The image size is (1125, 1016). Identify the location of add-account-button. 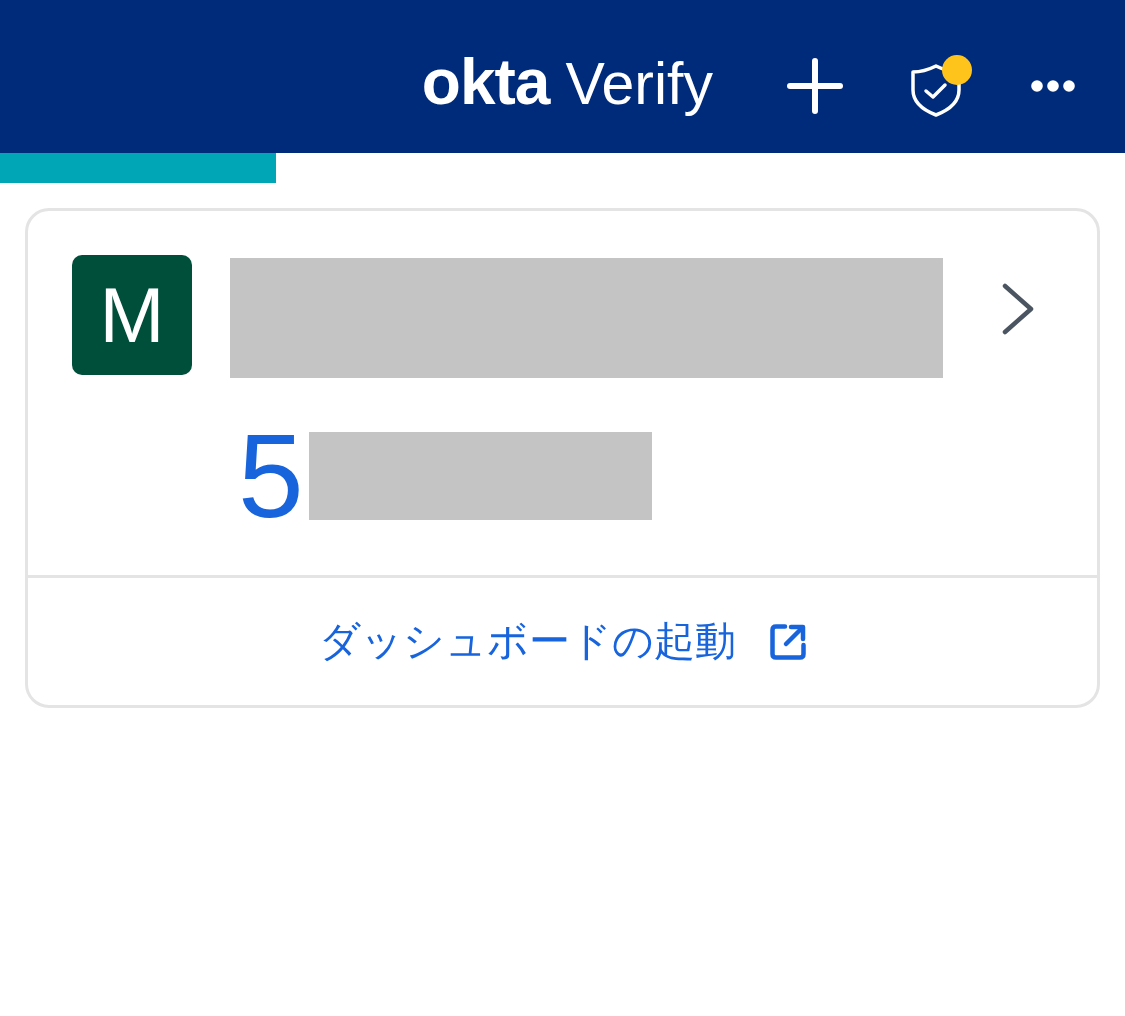
(815, 86).